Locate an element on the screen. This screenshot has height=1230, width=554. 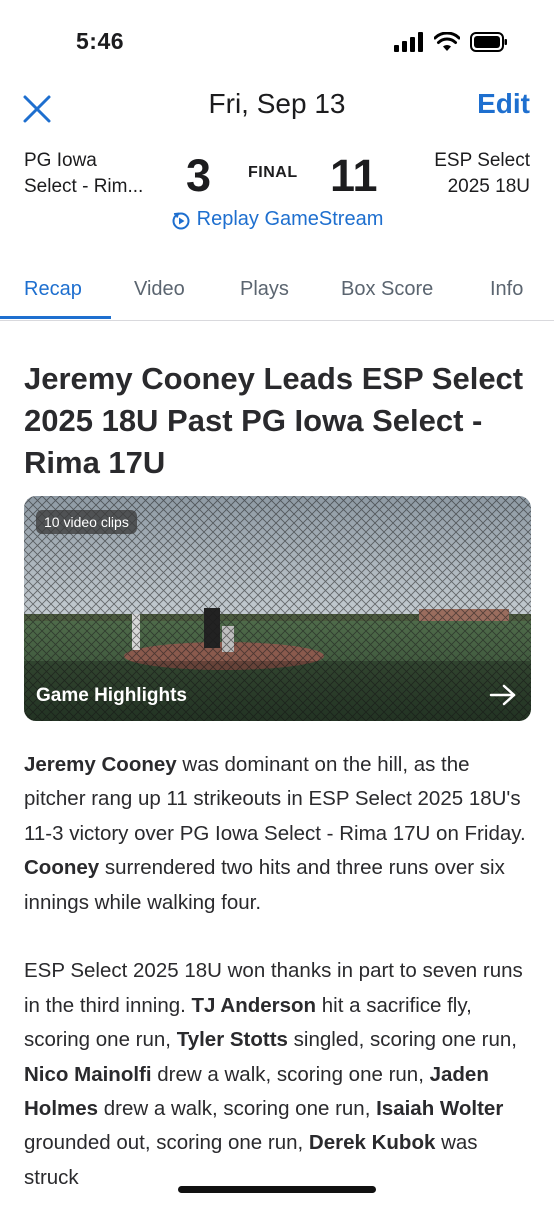
tab-video: Video is located at coordinates (159, 289).